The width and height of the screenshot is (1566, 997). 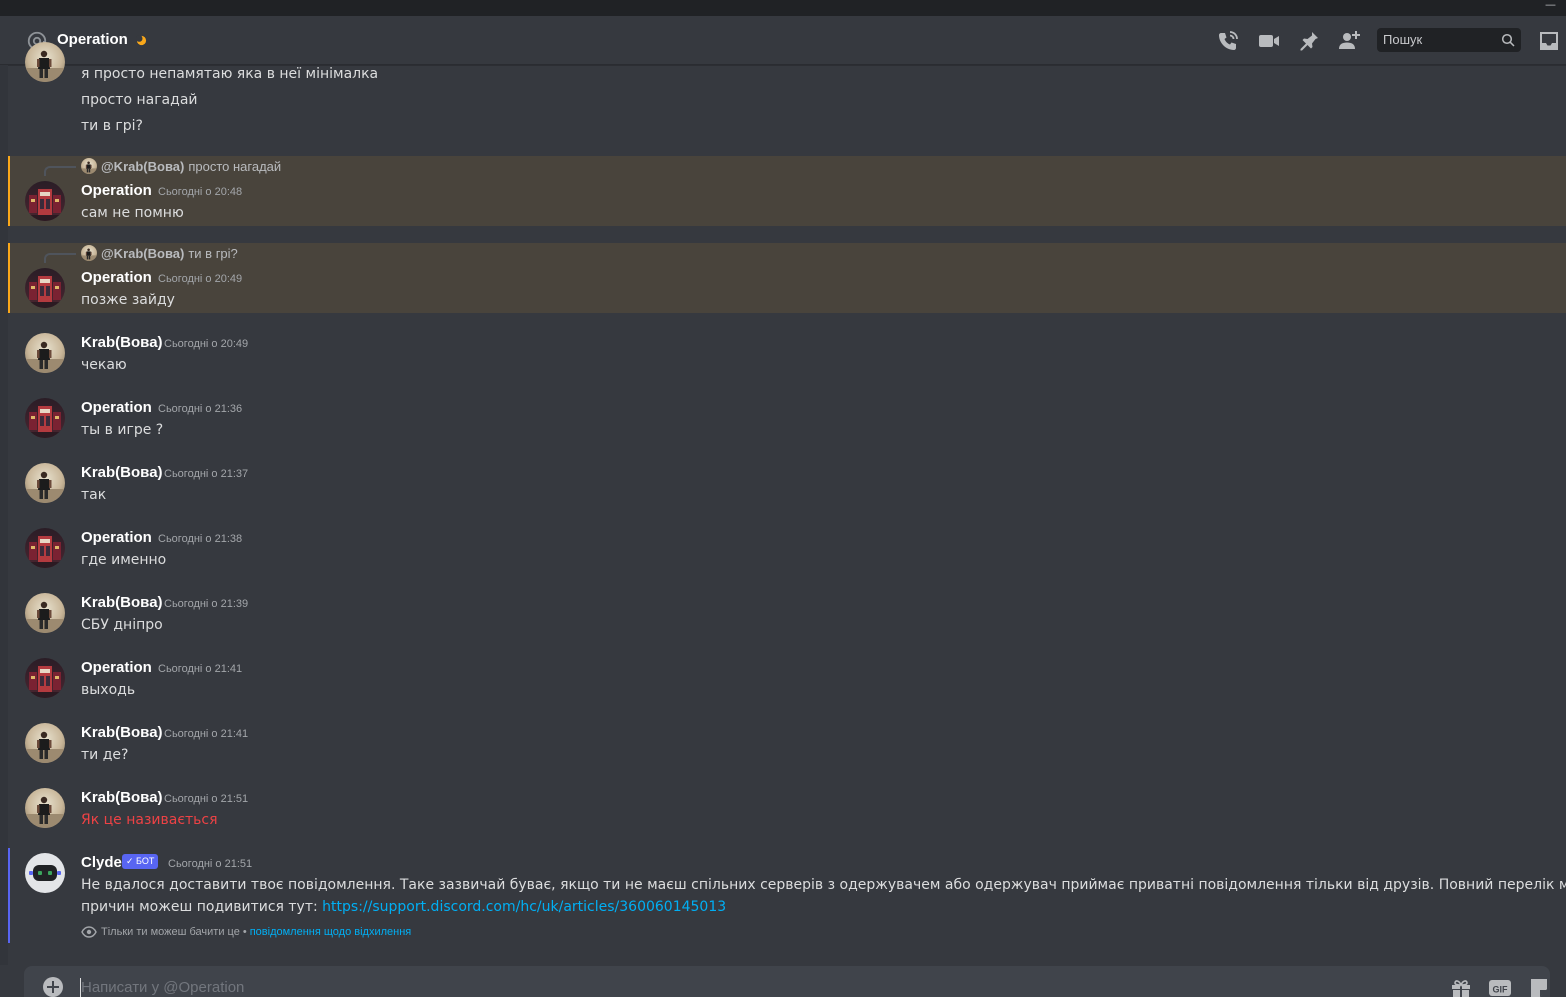 I want to click on search-bar: Пошук, so click(x=1449, y=40).